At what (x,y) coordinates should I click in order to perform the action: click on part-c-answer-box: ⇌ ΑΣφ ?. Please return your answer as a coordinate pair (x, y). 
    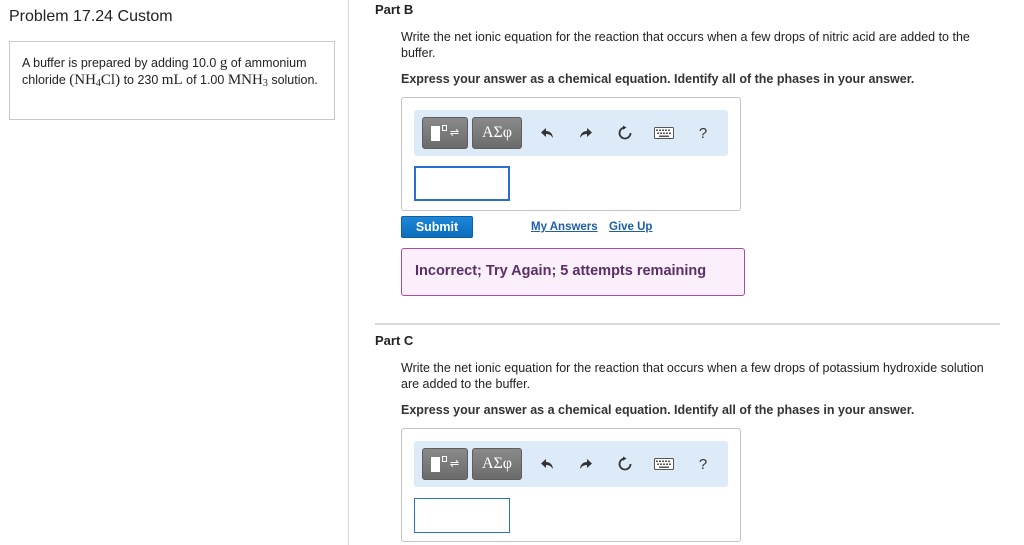
    Looking at the image, I should click on (571, 485).